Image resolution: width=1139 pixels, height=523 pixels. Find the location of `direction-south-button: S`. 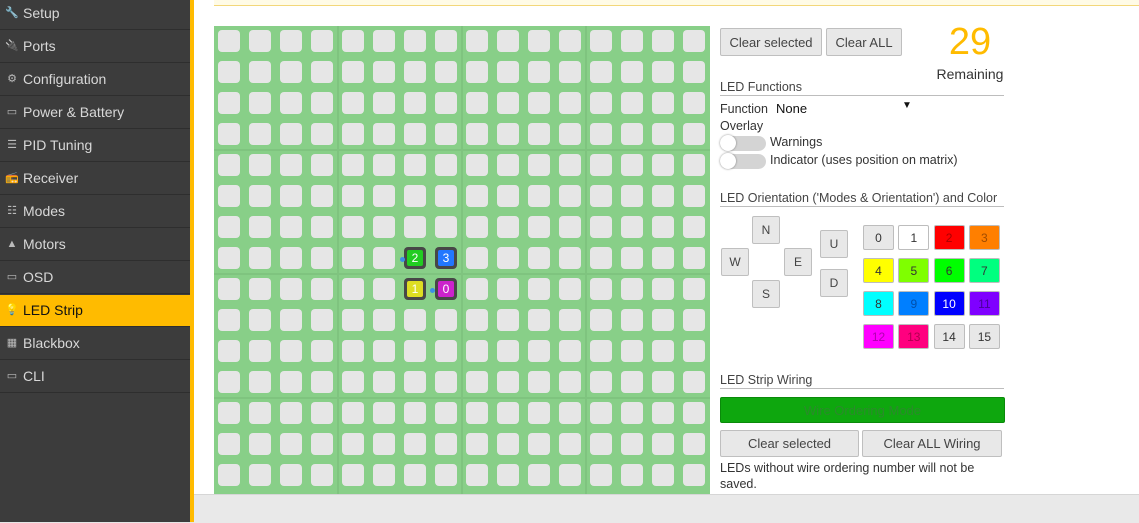

direction-south-button: S is located at coordinates (766, 294).